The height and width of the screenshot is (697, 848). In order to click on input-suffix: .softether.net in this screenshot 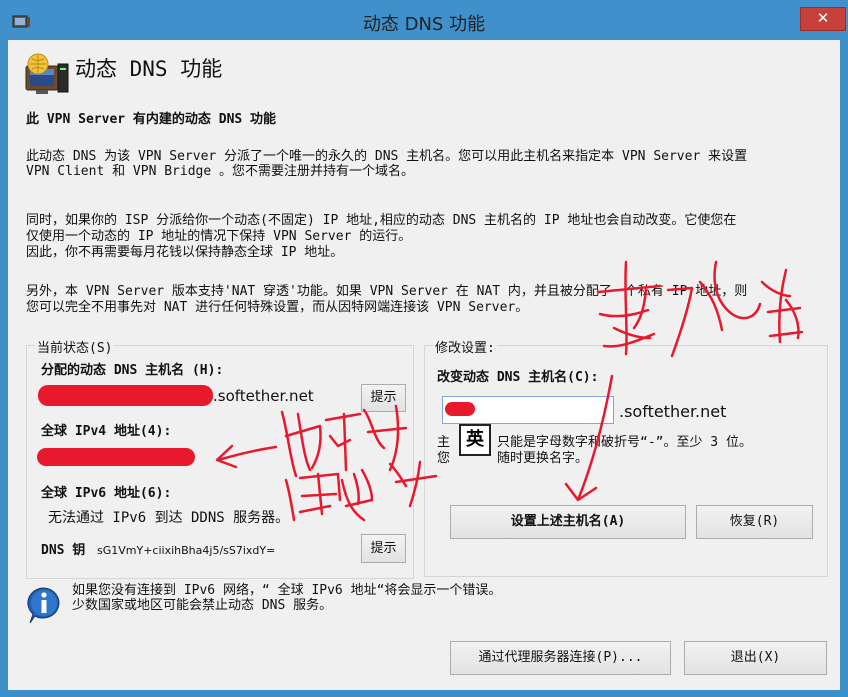, I will do `click(673, 411)`.